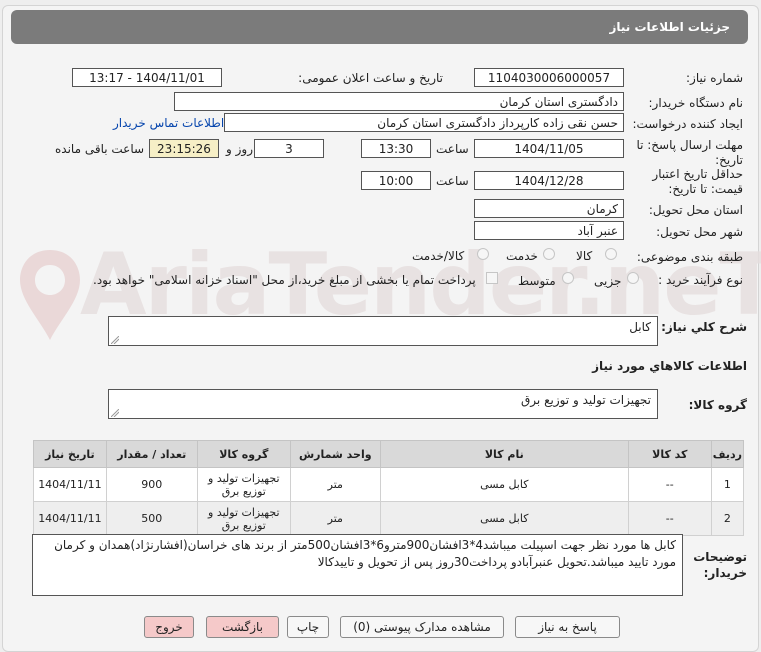  Describe the element at coordinates (438, 256) in the screenshot. I see `subject-option-goods-service: کالا/خدمت` at that location.